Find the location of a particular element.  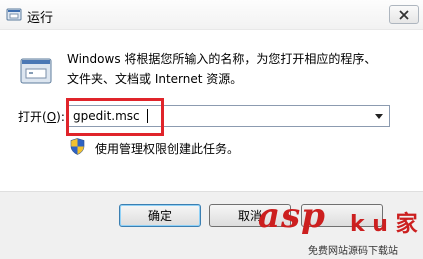

watermark-caption: 免费网站源码下载站 is located at coordinates (353, 251).